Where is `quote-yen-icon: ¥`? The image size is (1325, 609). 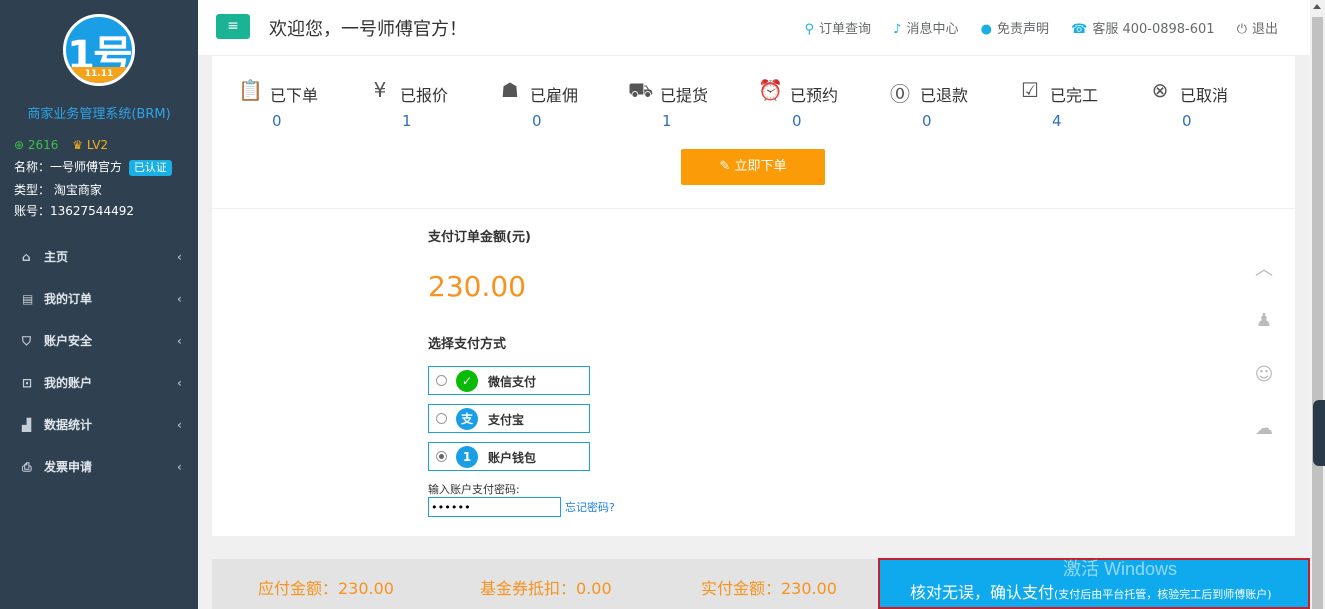 quote-yen-icon: ¥ is located at coordinates (380, 90).